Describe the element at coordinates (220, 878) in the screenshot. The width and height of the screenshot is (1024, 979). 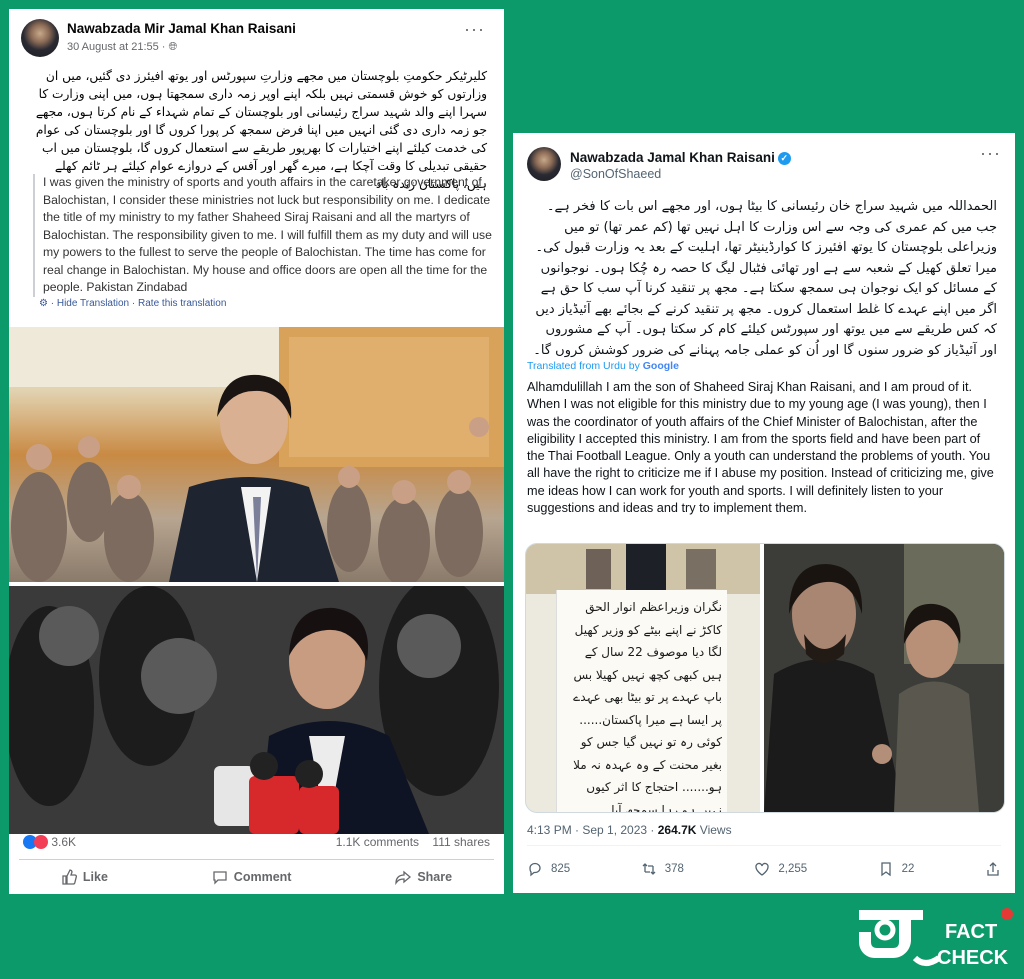
I see `comment-icon` at that location.